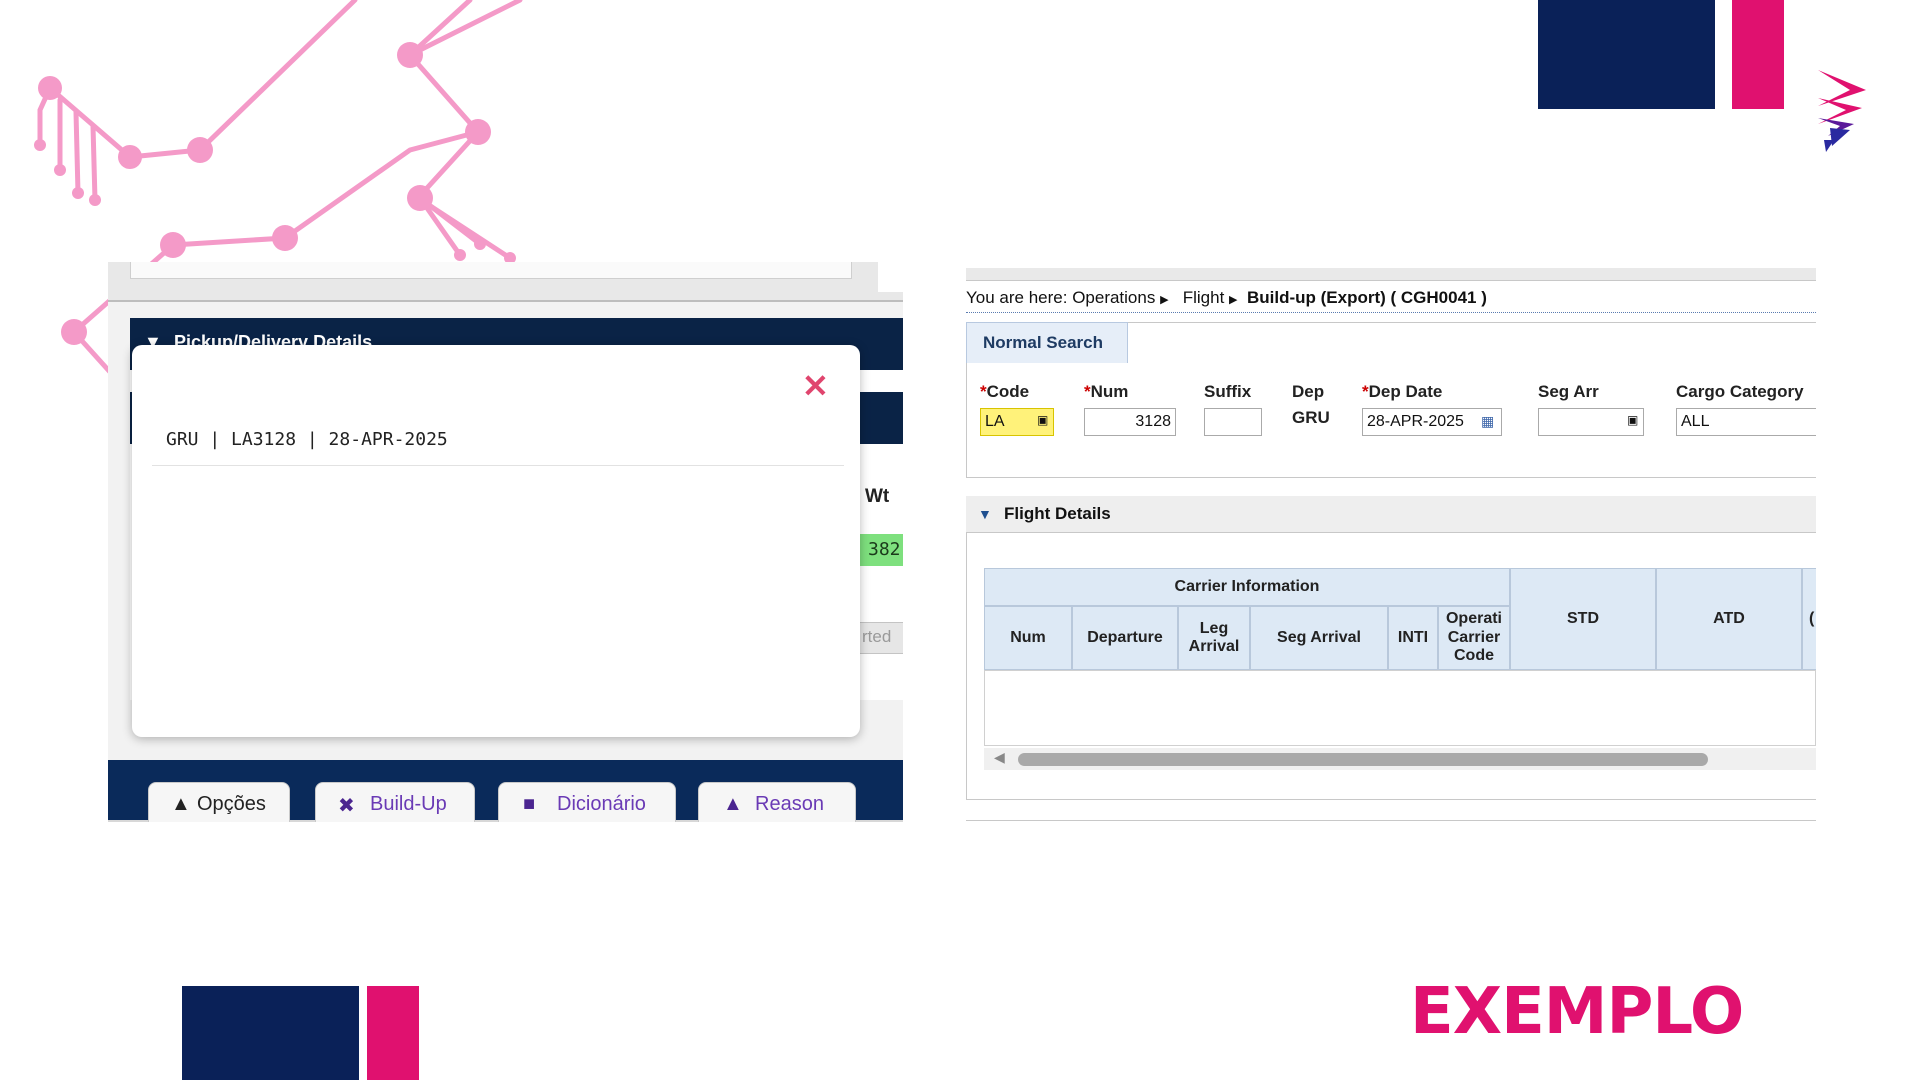  What do you see at coordinates (1363, 759) in the screenshot?
I see `scrollbar-thumb` at bounding box center [1363, 759].